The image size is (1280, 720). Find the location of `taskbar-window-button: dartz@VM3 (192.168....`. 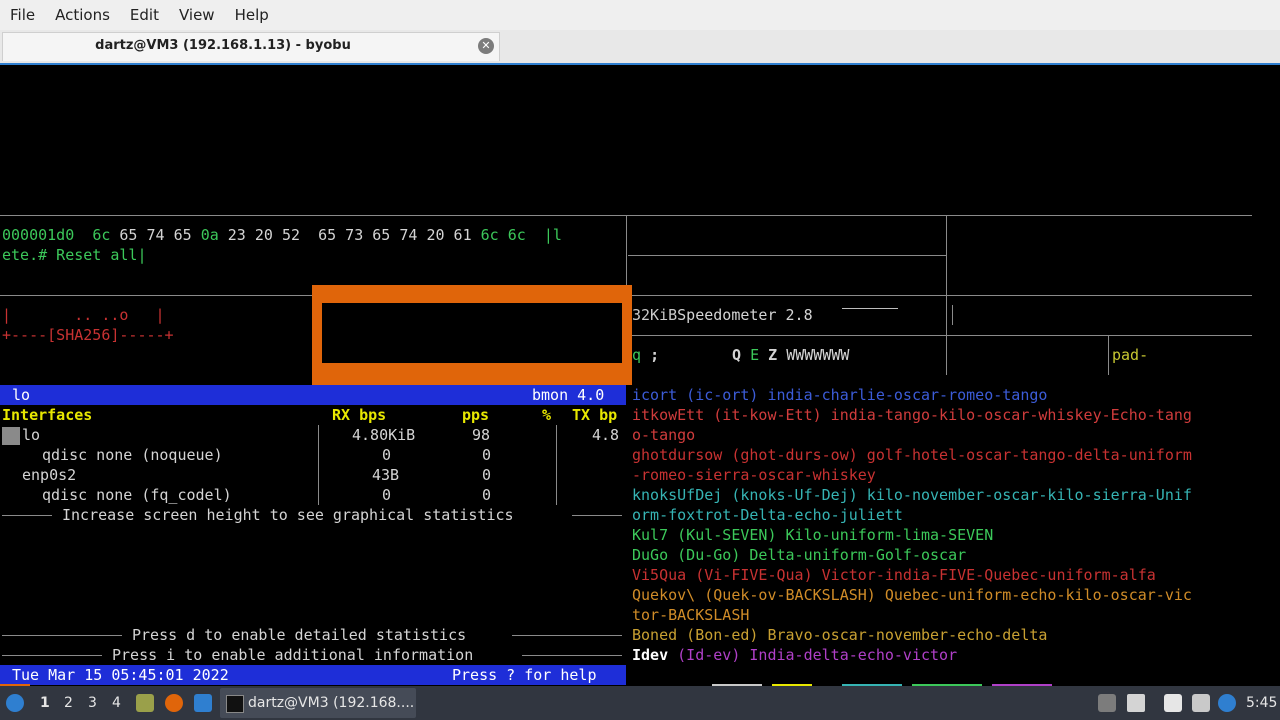

taskbar-window-button: dartz@VM3 (192.168.... is located at coordinates (318, 703).